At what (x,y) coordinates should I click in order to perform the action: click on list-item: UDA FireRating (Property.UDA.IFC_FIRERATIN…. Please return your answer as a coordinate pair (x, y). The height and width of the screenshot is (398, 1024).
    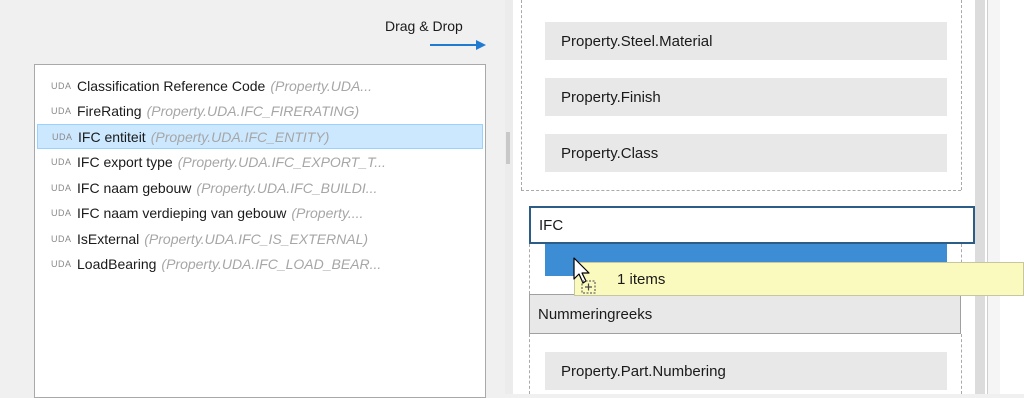
    Looking at the image, I should click on (260, 111).